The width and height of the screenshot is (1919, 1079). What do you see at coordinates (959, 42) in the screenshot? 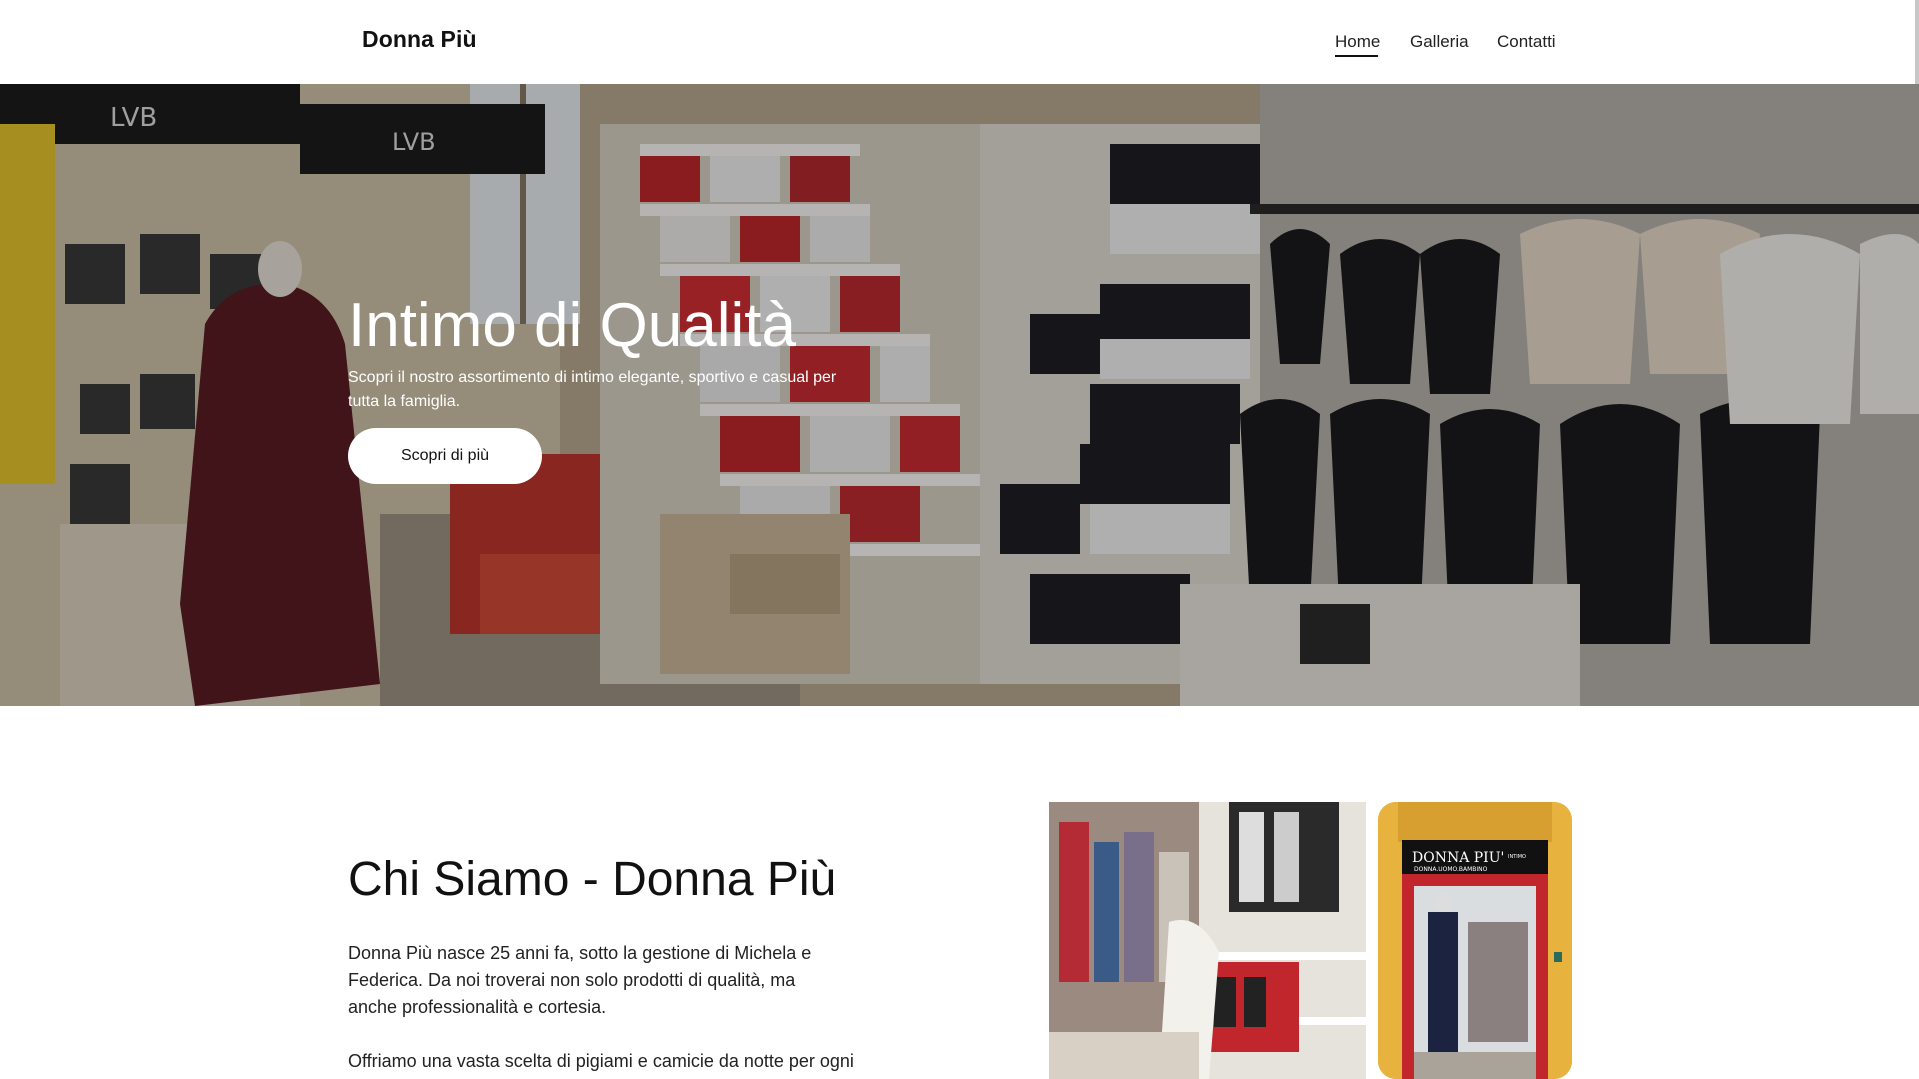
I see `site-header: Donna Più Home Galleria Contatti` at bounding box center [959, 42].